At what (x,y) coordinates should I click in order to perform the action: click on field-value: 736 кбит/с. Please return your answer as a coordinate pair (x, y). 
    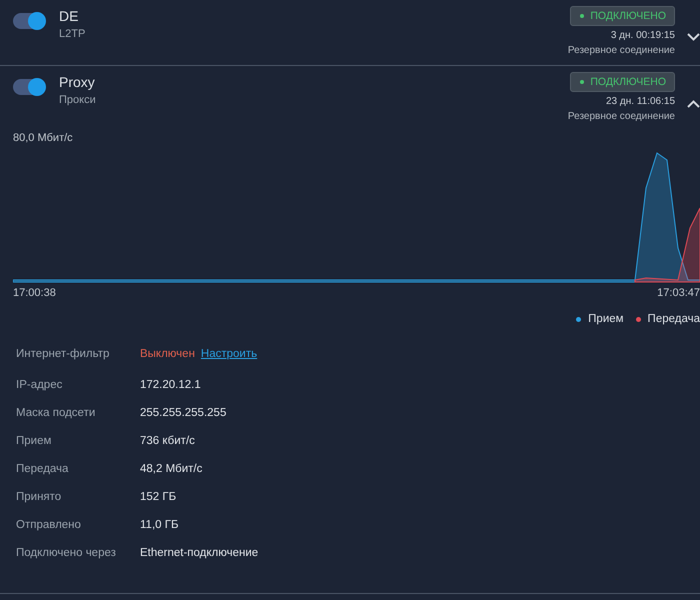
    Looking at the image, I should click on (167, 441).